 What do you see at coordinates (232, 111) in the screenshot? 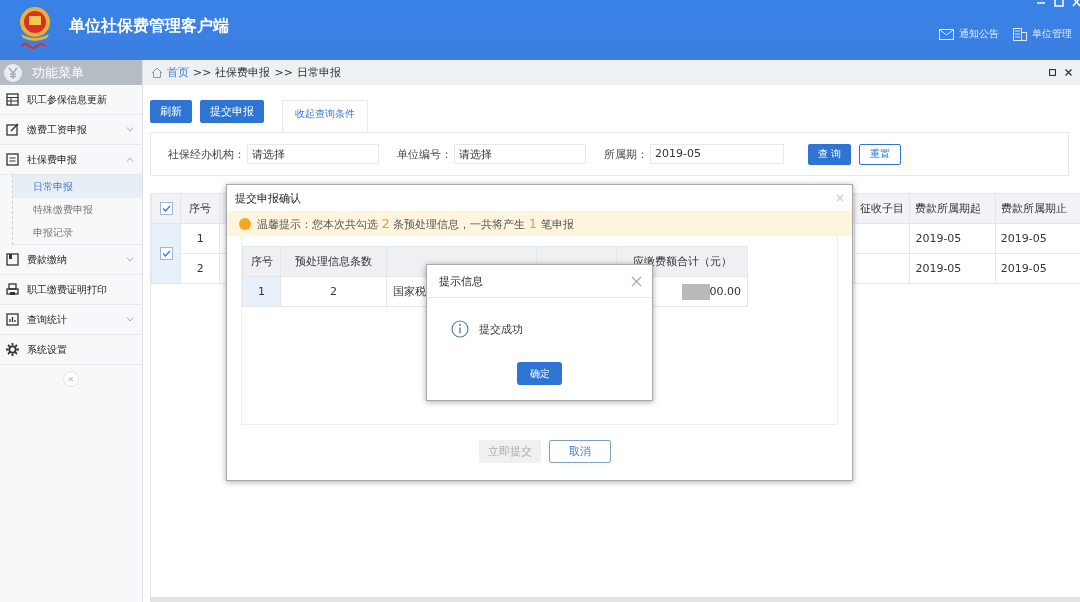
I see `toolbar-button: 提交申报` at bounding box center [232, 111].